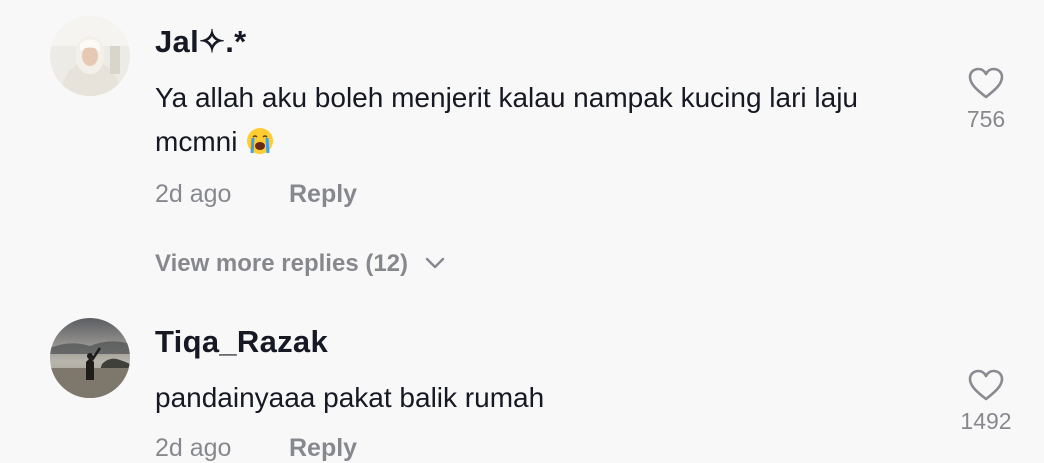 The image size is (1044, 463). What do you see at coordinates (282, 263) in the screenshot?
I see `view-more-replies-label: View more replies (12)` at bounding box center [282, 263].